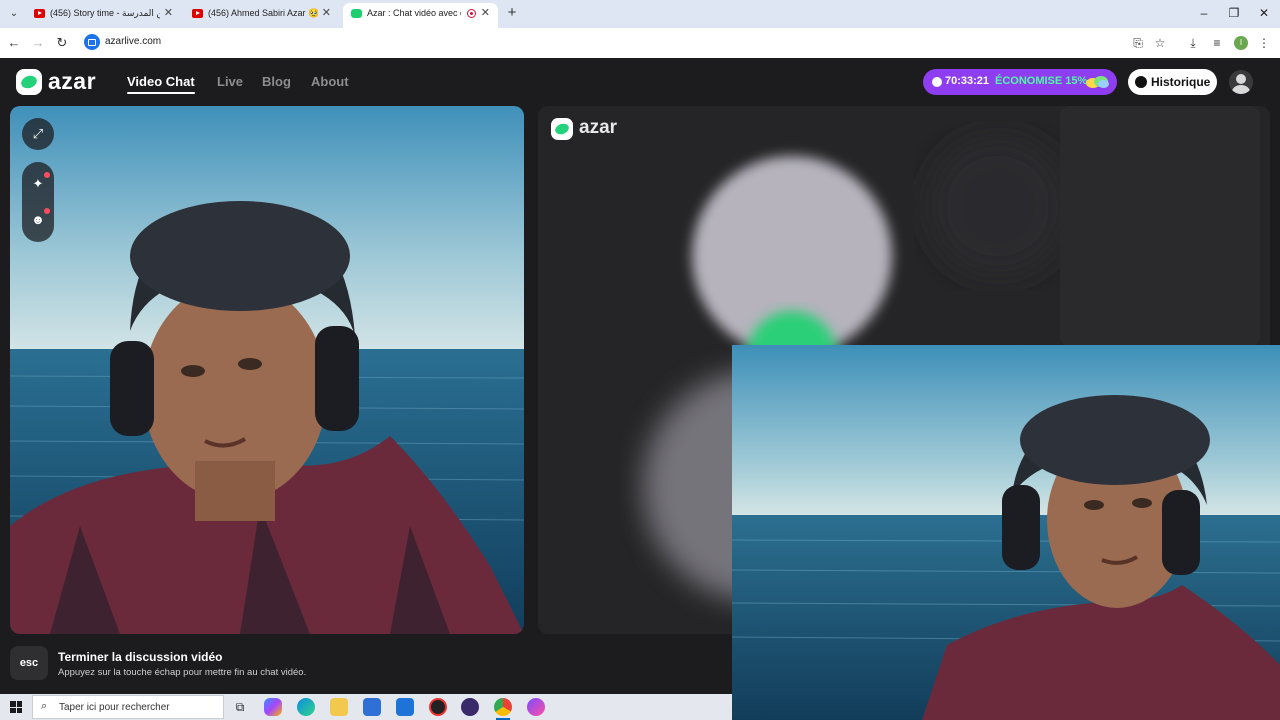  I want to click on browser-menu-icon: ⋮, so click(1264, 43).